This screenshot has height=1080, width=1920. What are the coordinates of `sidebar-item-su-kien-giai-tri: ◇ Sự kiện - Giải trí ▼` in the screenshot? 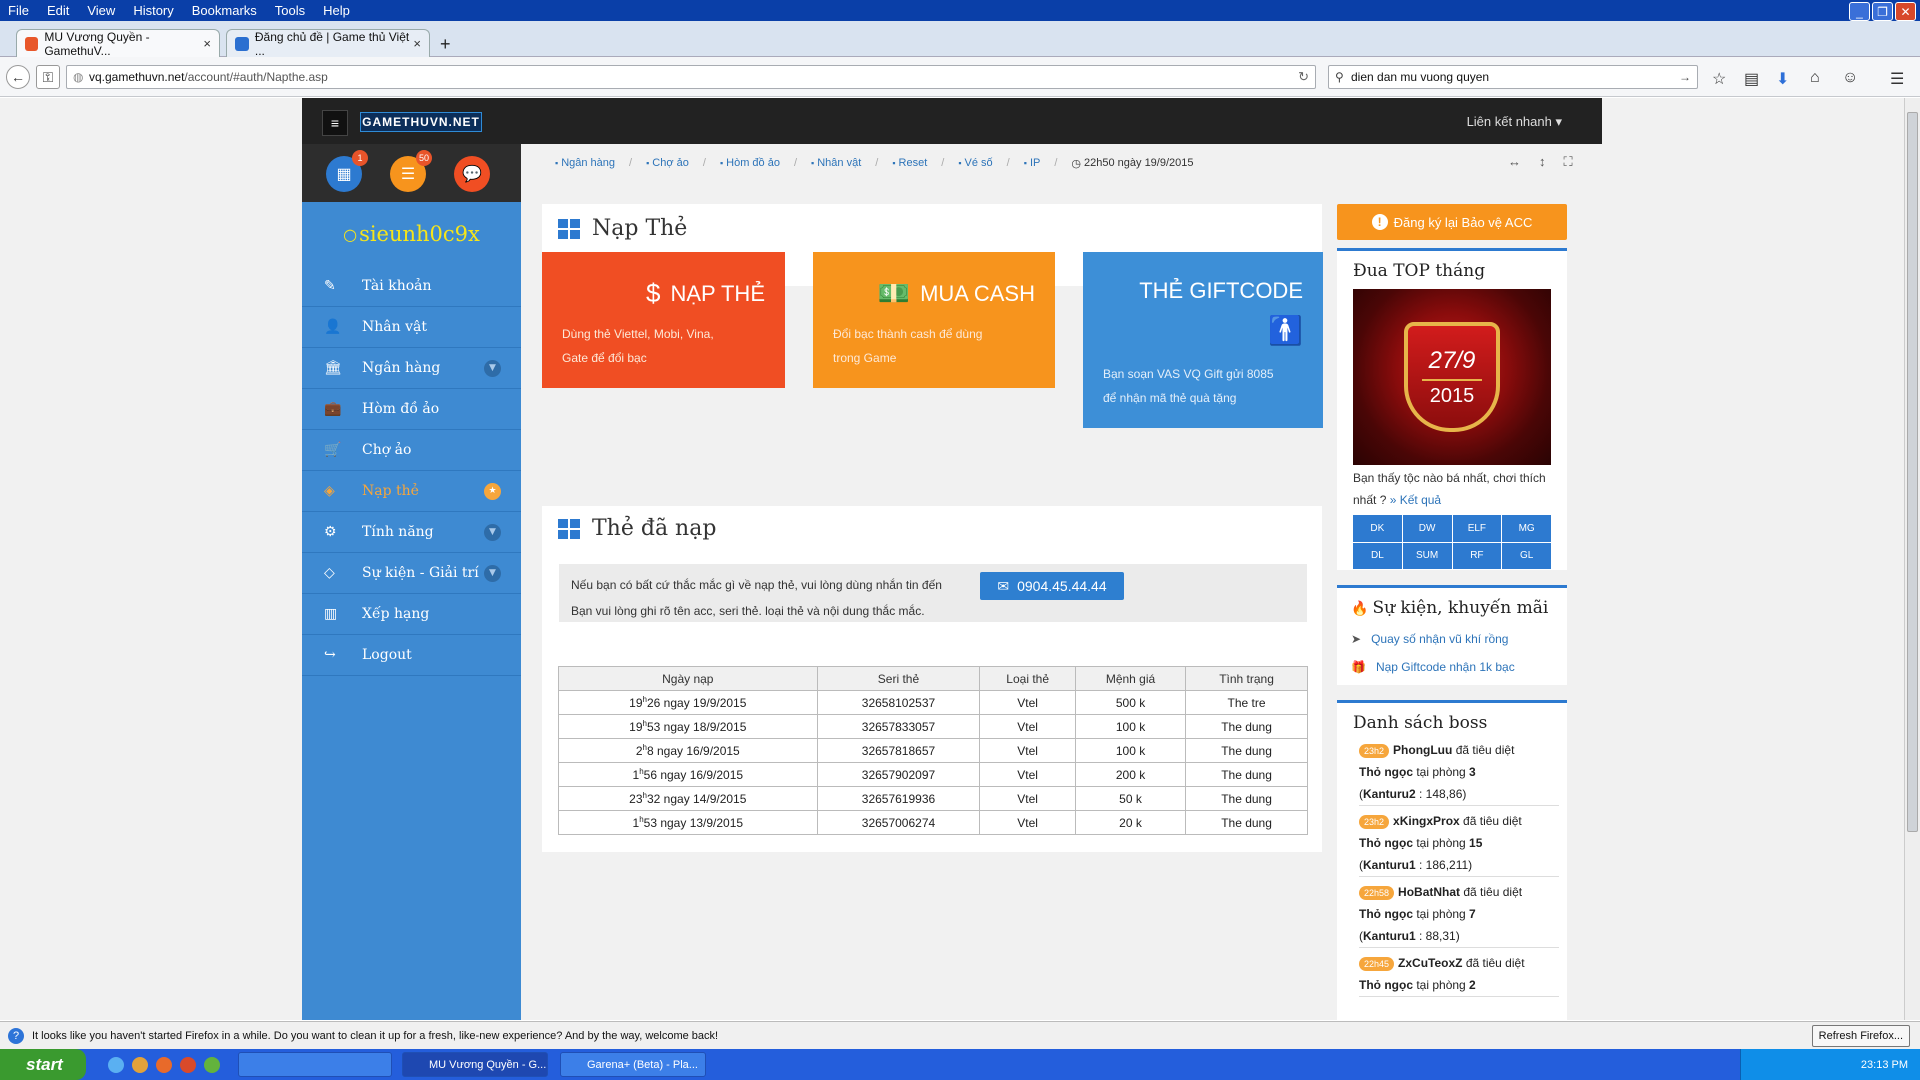 It's located at (411, 573).